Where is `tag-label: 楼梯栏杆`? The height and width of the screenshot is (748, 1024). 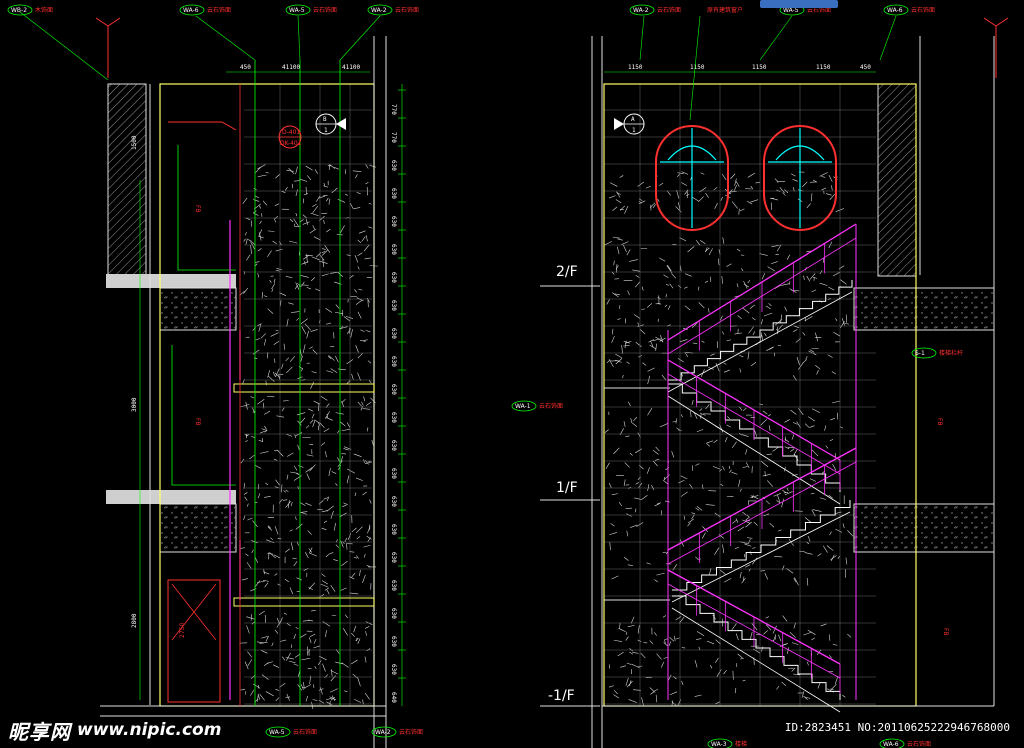 tag-label: 楼梯栏杆 is located at coordinates (951, 353).